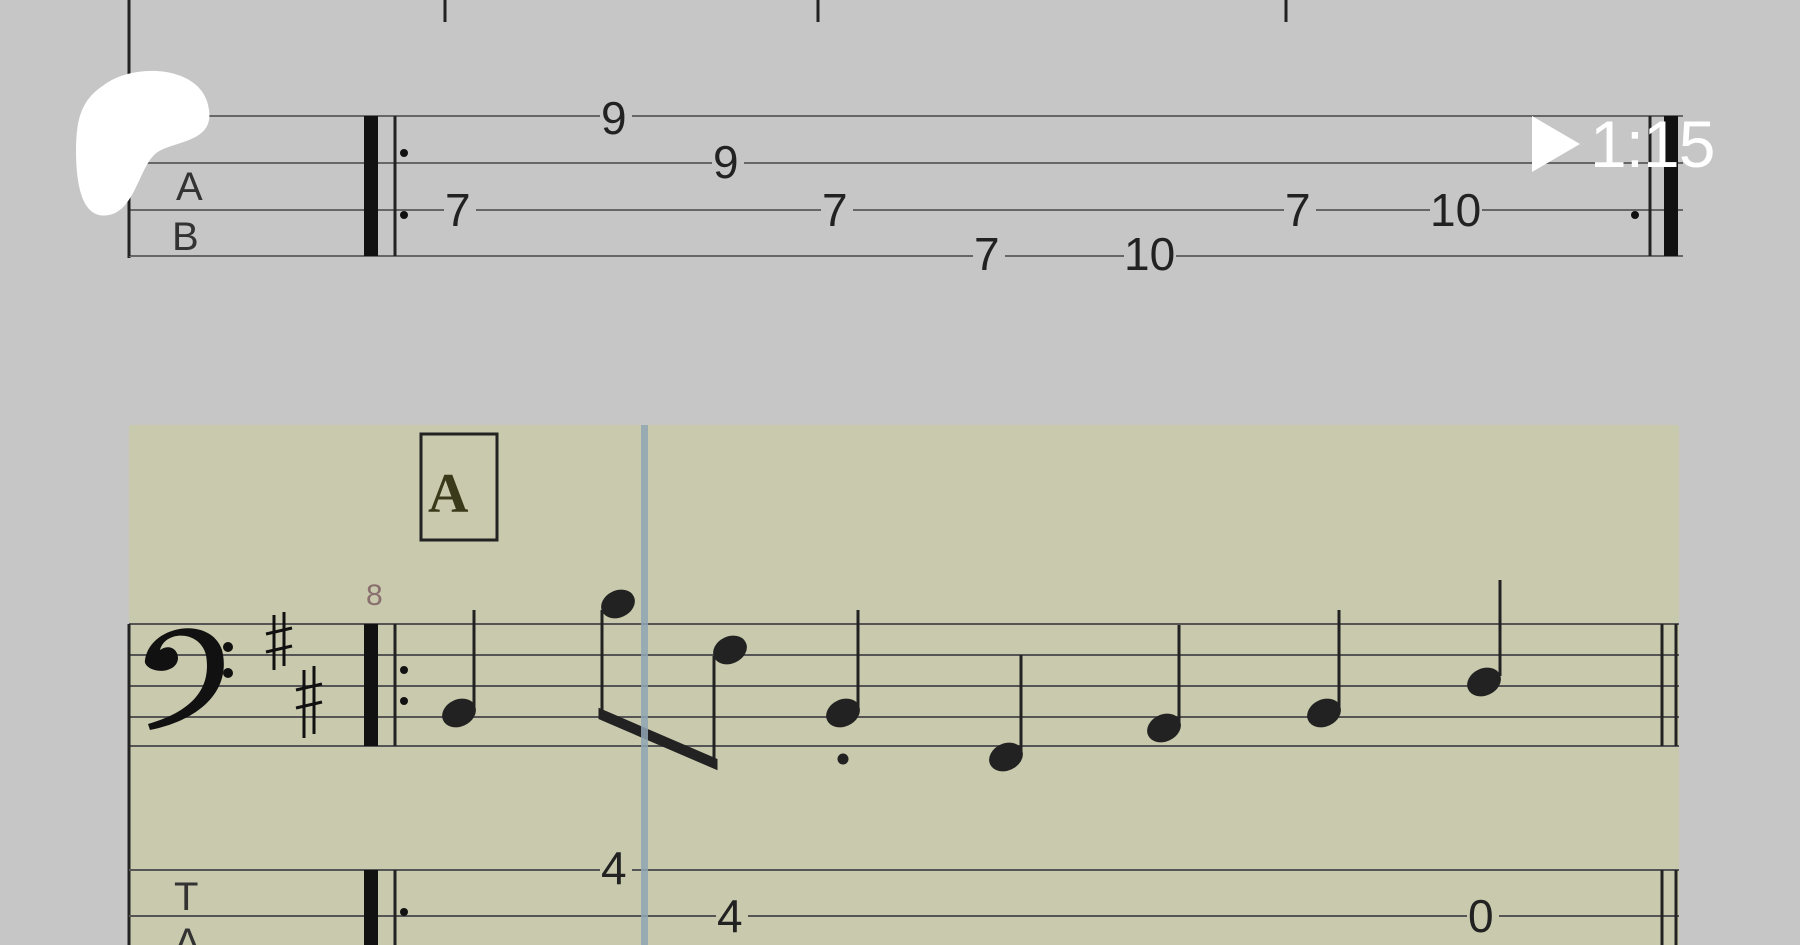  What do you see at coordinates (448, 494) in the screenshot?
I see `rehearsal-mark: A` at bounding box center [448, 494].